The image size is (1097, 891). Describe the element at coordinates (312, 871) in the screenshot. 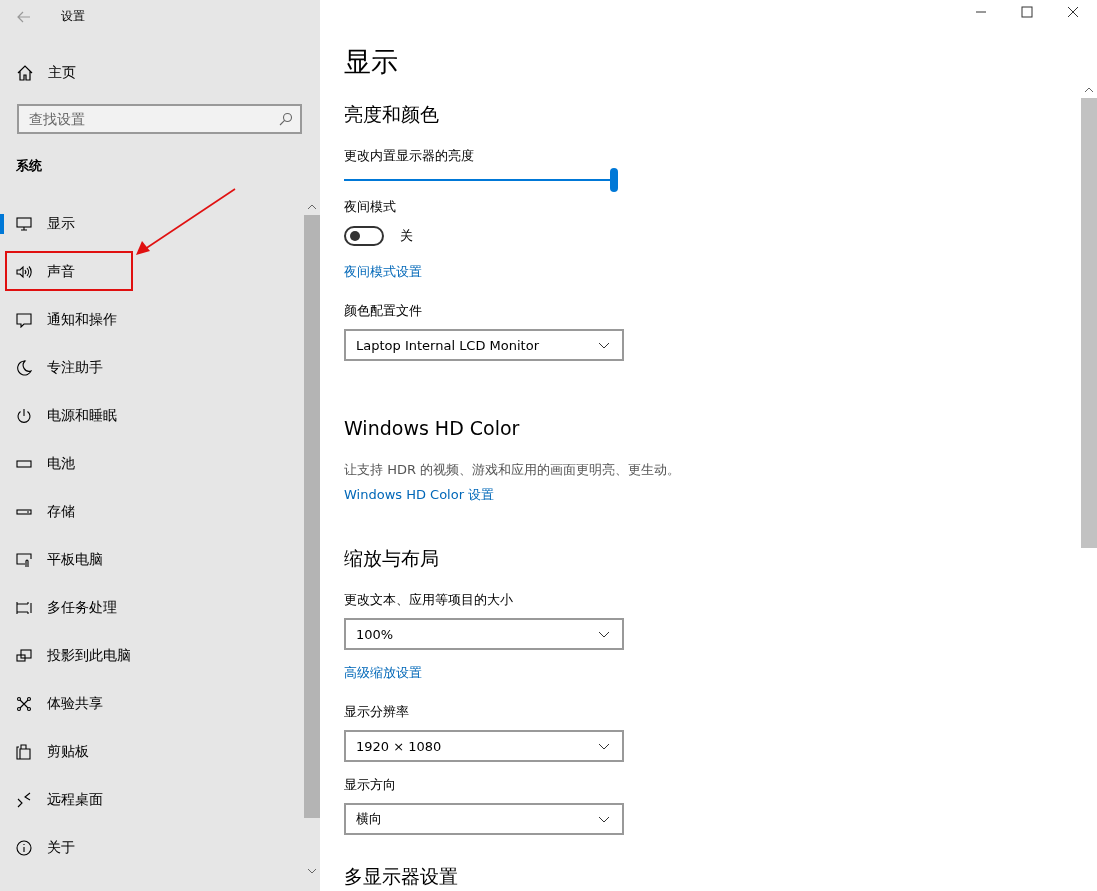

I see `scroll-down-icon` at that location.